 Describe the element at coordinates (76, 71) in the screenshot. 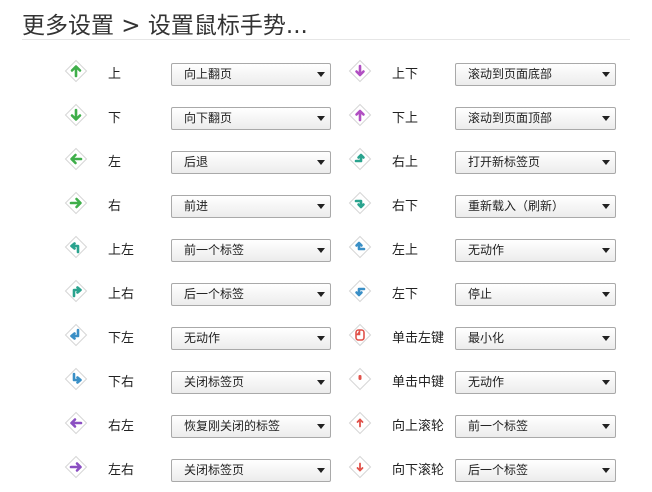

I see `arrow-up-icon` at that location.